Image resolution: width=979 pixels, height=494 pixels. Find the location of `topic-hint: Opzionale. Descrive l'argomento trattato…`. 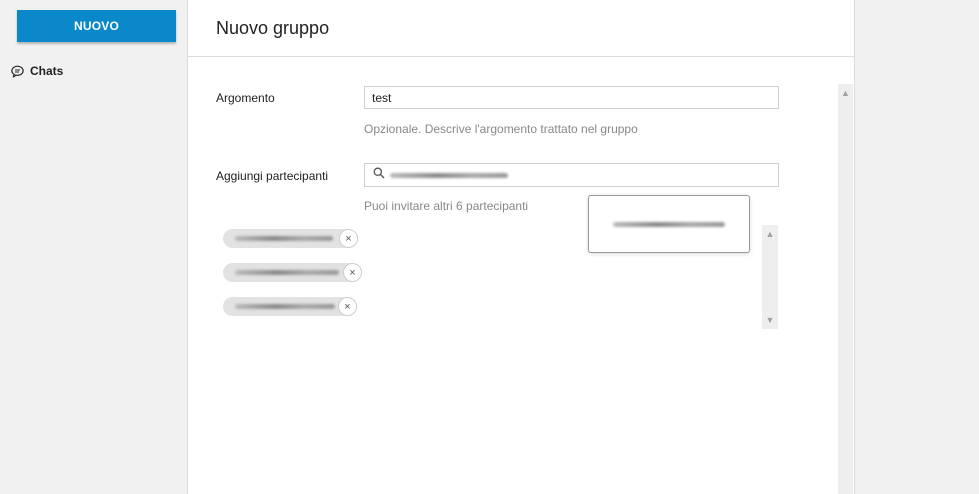

topic-hint: Opzionale. Descrive l'argomento trattato… is located at coordinates (501, 129).